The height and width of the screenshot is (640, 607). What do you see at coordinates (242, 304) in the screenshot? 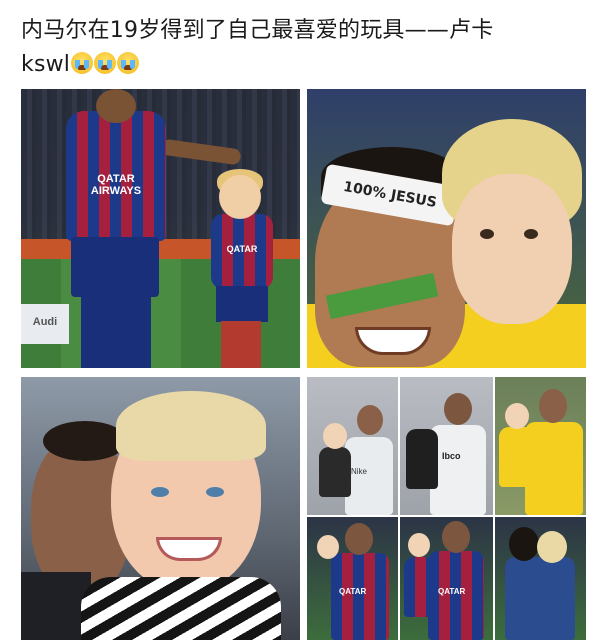
I see `child-shorts` at bounding box center [242, 304].